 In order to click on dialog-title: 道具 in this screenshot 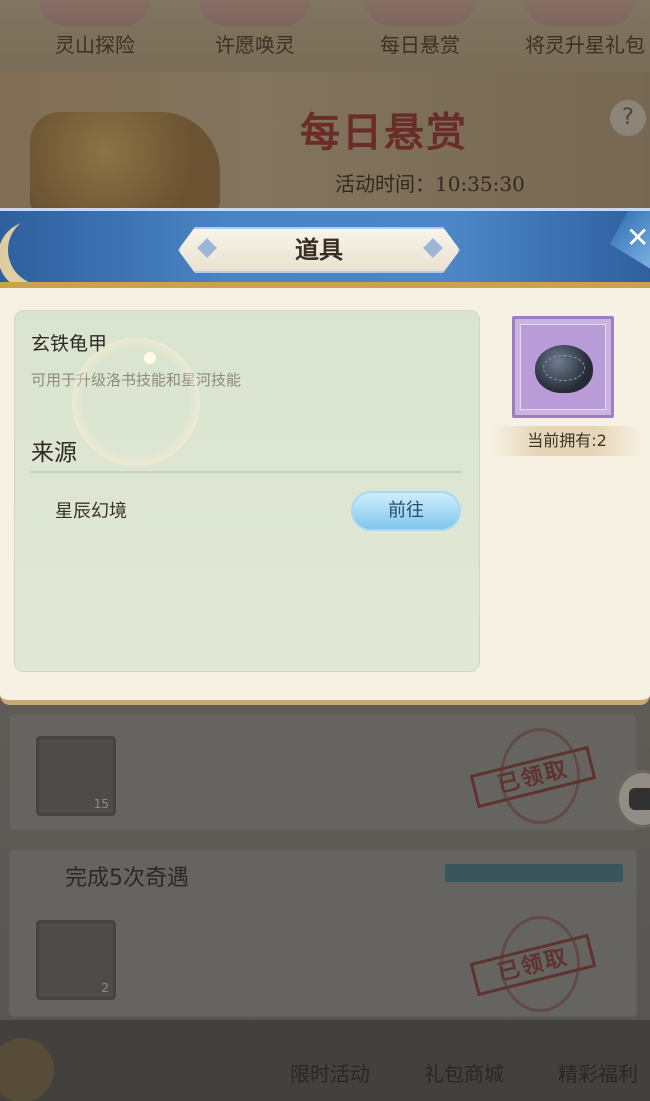, I will do `click(319, 249)`.